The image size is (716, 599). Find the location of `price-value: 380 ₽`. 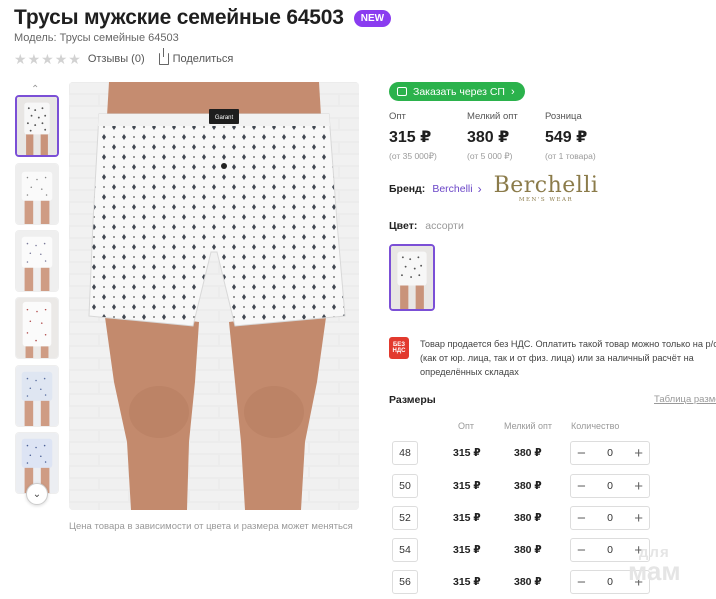

price-value: 380 ₽ is located at coordinates (488, 137).